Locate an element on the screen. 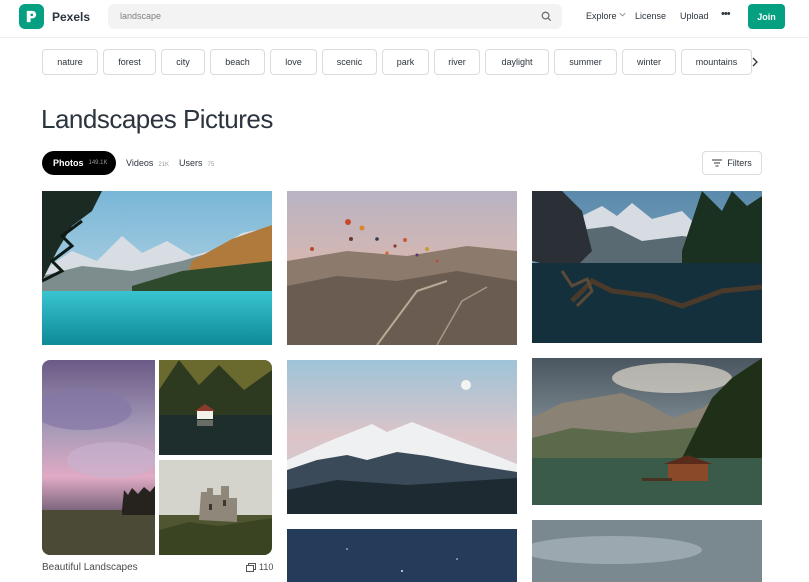 This screenshot has width=809, height=582. photo-mountain-lake-driftwood is located at coordinates (647, 267).